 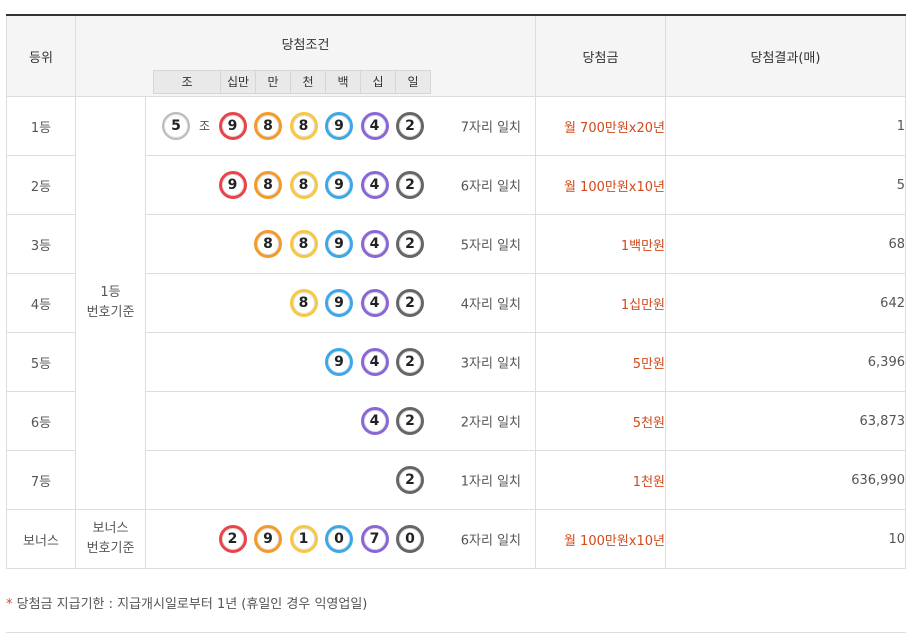 I want to click on rank-cell: 4등, so click(x=41, y=303).